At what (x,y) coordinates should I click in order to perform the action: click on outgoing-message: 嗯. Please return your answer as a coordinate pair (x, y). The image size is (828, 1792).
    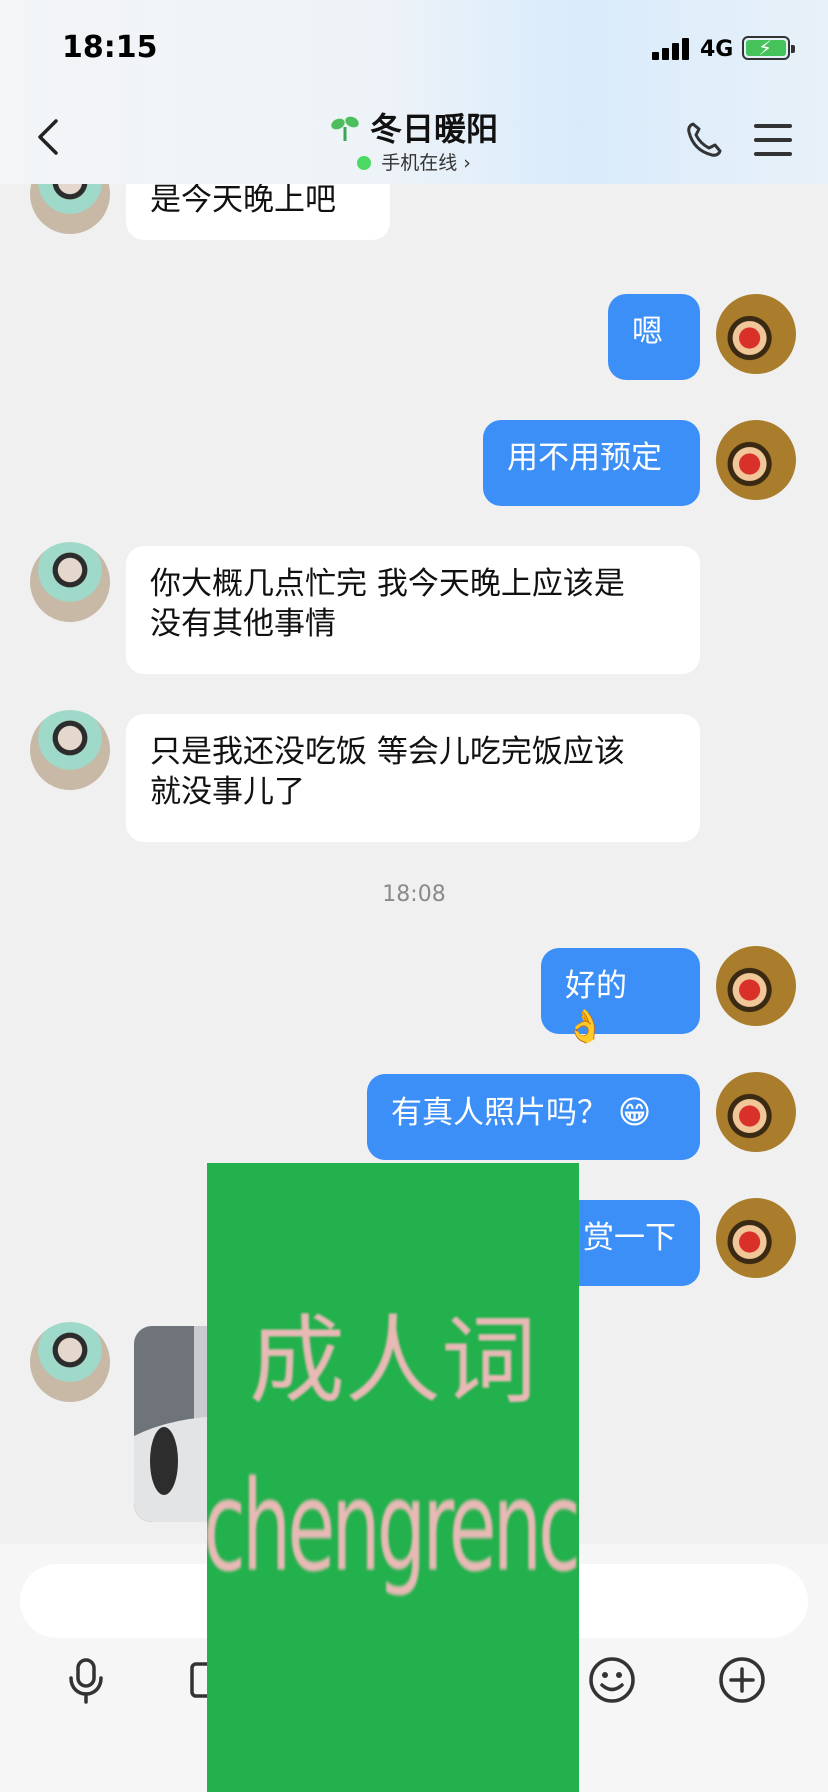
    Looking at the image, I should click on (654, 337).